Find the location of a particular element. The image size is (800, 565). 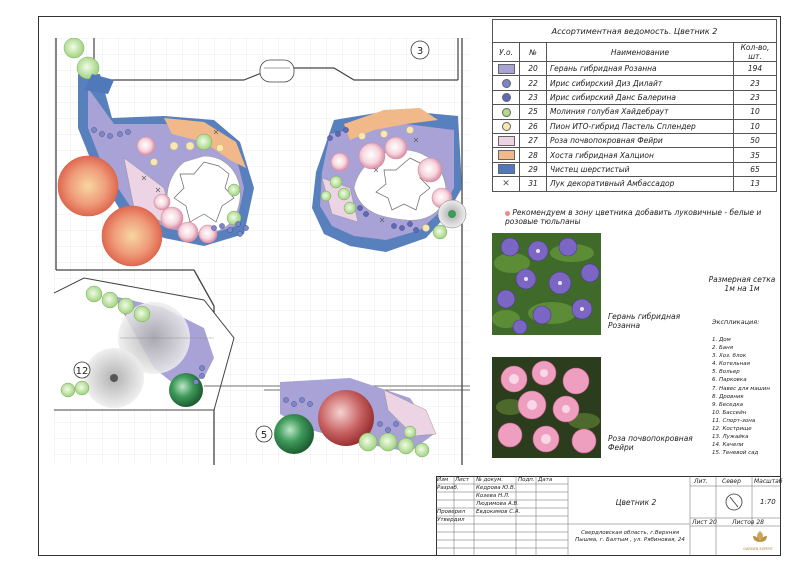

stamp-header-cell: Подп. is located at coordinates (526, 480).